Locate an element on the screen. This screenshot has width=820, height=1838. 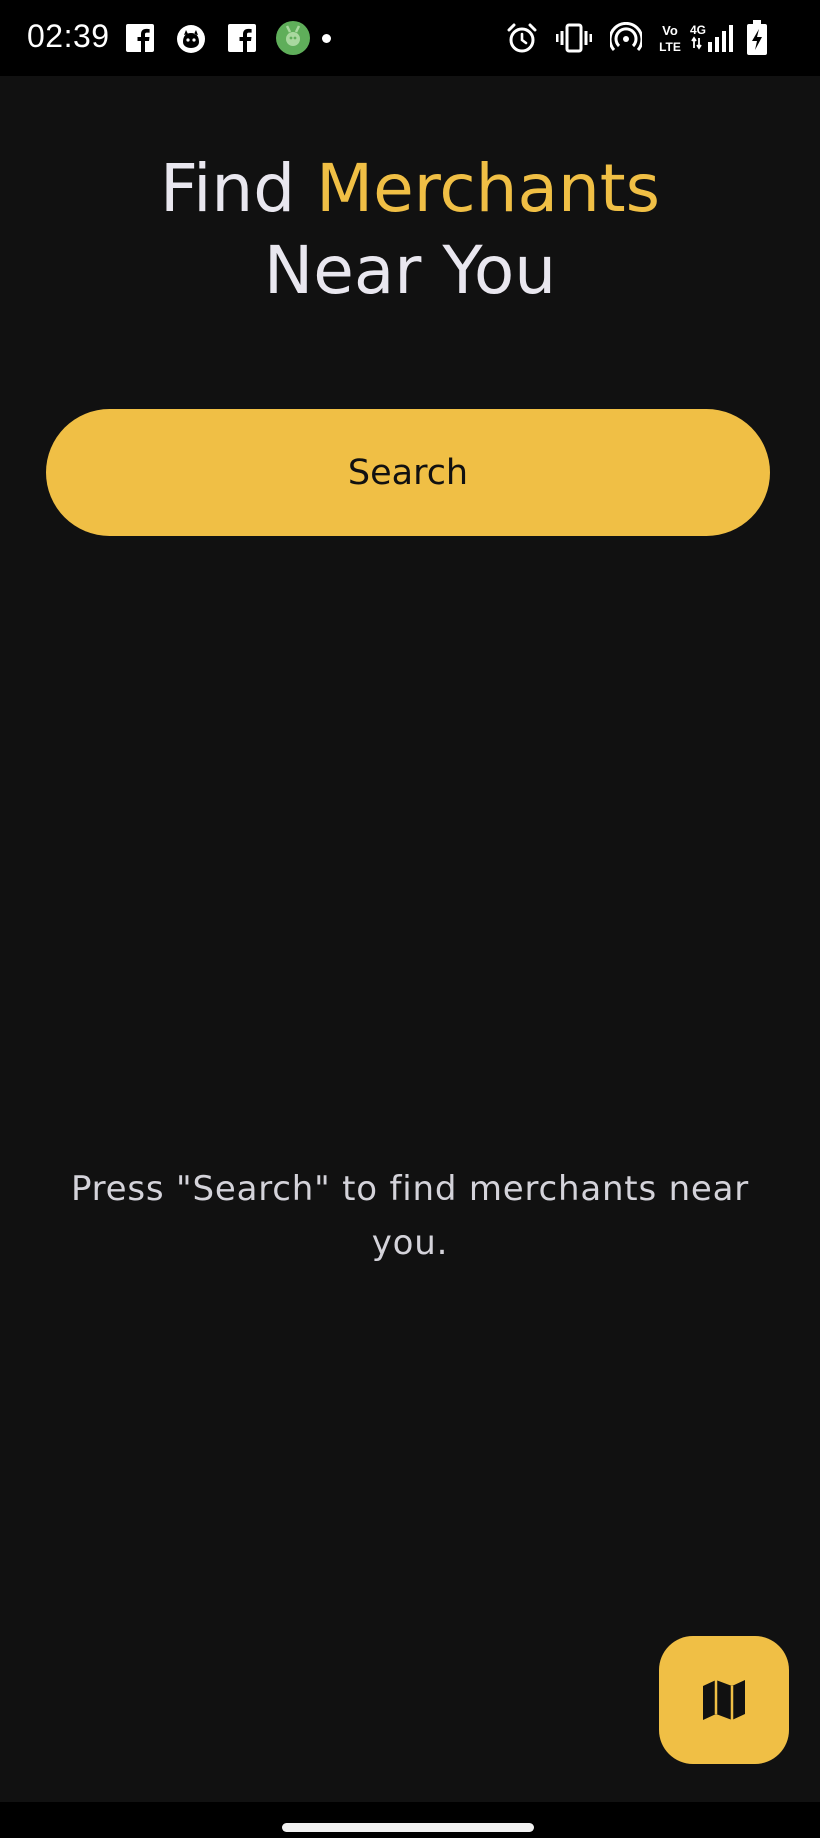
vibrate-icon is located at coordinates (574, 38).